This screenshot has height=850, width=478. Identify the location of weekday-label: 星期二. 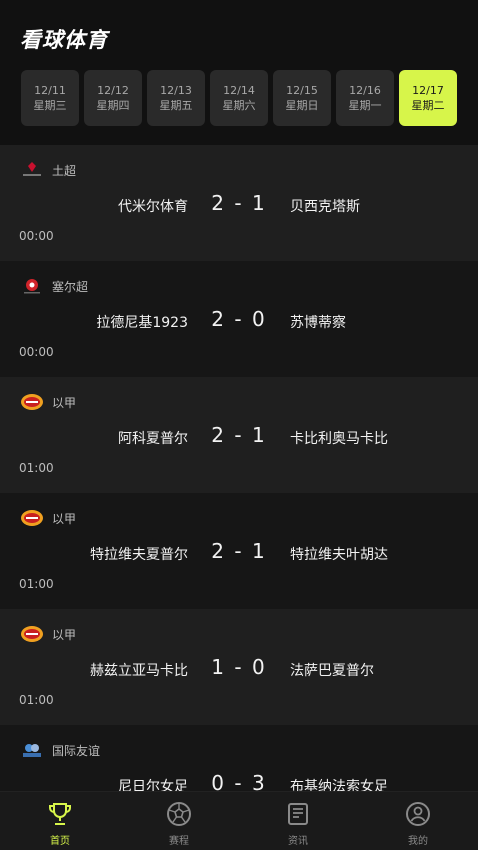
(428, 105).